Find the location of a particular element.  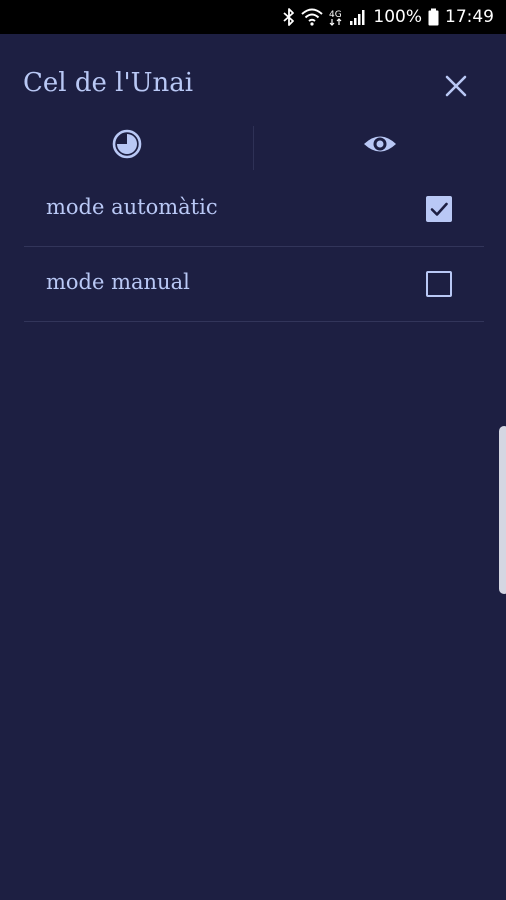

tab-divider is located at coordinates (253, 148).